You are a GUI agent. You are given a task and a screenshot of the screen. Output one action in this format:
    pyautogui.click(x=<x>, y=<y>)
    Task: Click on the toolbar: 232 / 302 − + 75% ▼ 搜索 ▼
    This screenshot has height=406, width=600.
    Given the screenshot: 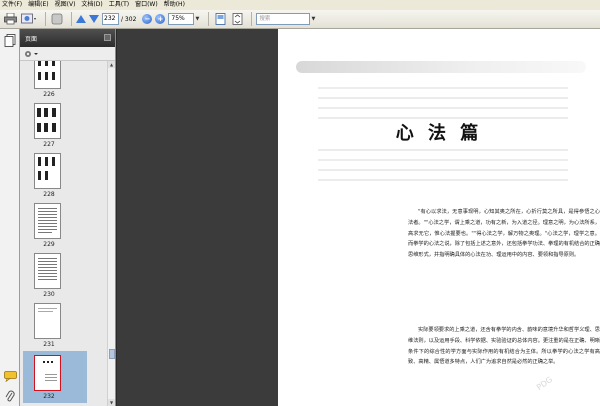 What is the action you would take?
    pyautogui.click(x=300, y=19)
    